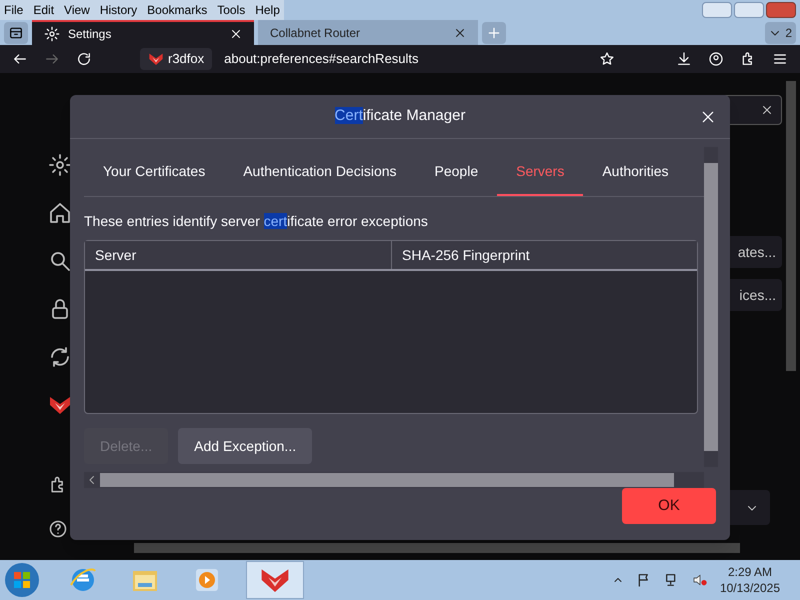 The height and width of the screenshot is (600, 800). I want to click on tab-list-button: 2, so click(780, 33).